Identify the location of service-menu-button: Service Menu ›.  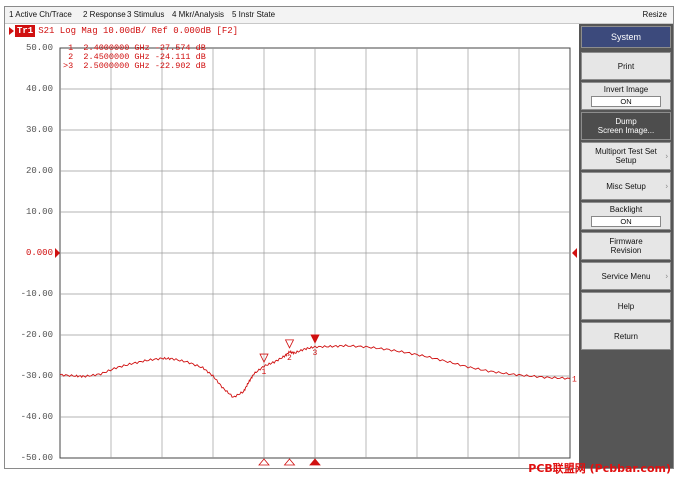
(626, 276).